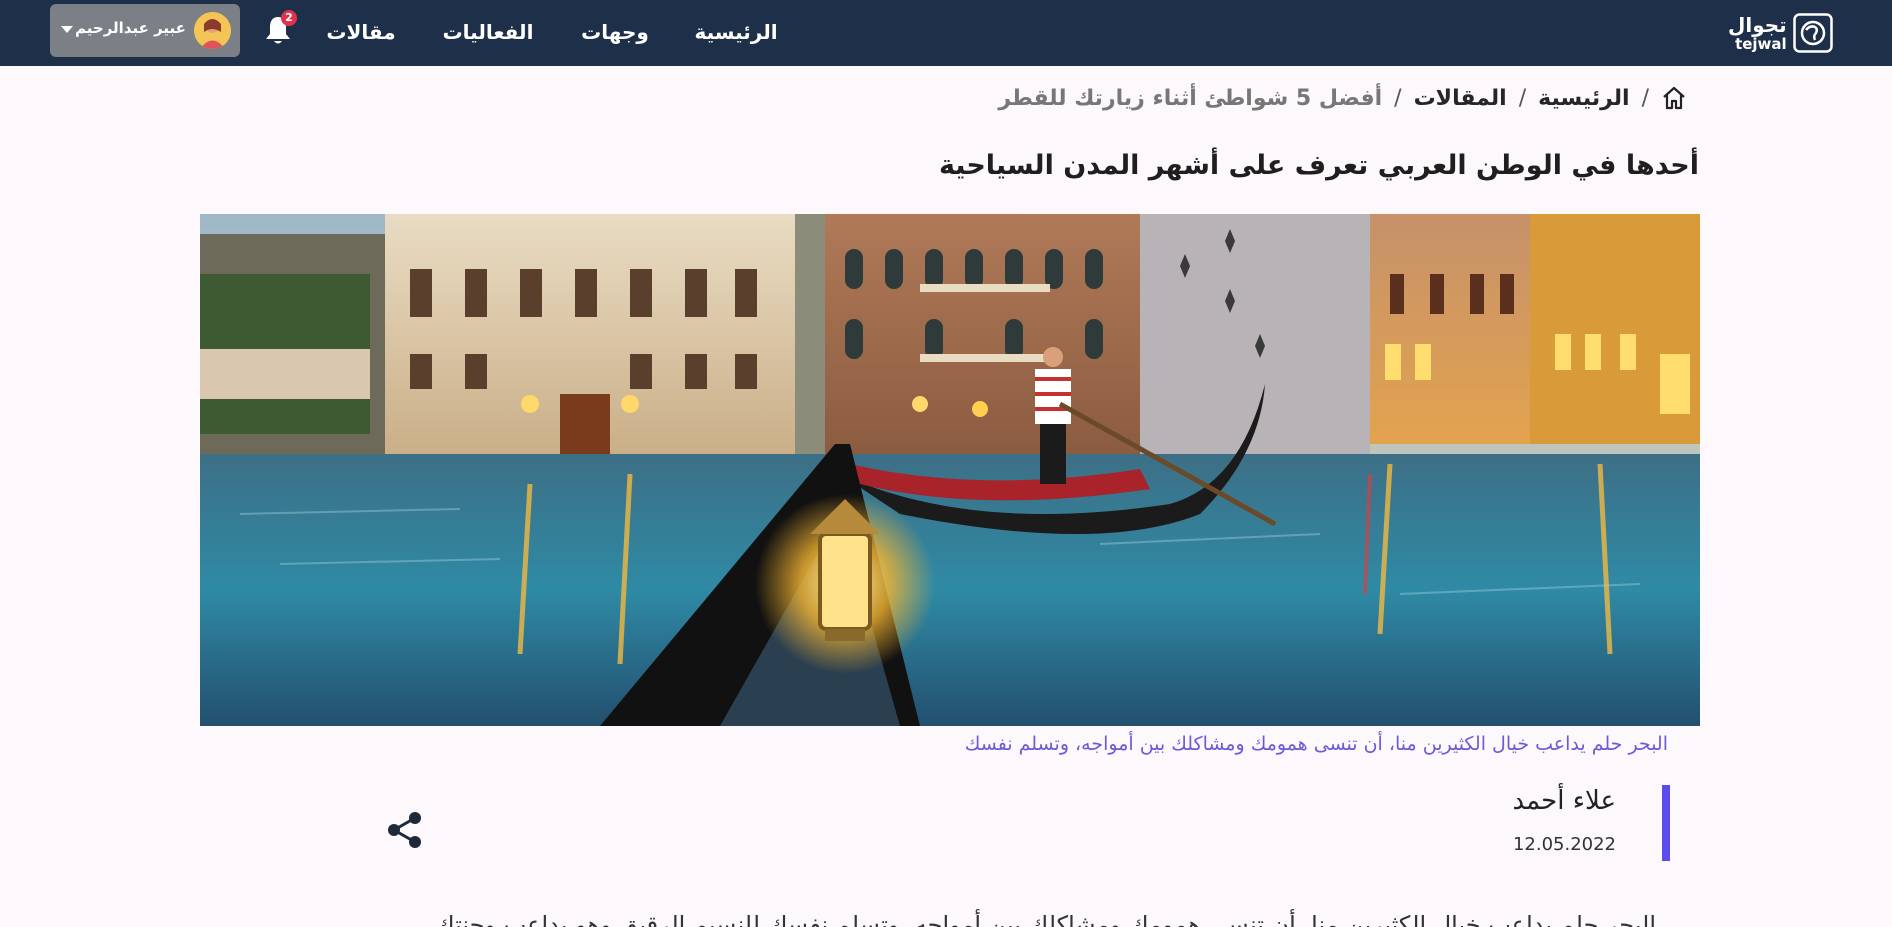 This screenshot has height=927, width=1892. Describe the element at coordinates (67, 29) in the screenshot. I see `chevron-down-icon` at that location.